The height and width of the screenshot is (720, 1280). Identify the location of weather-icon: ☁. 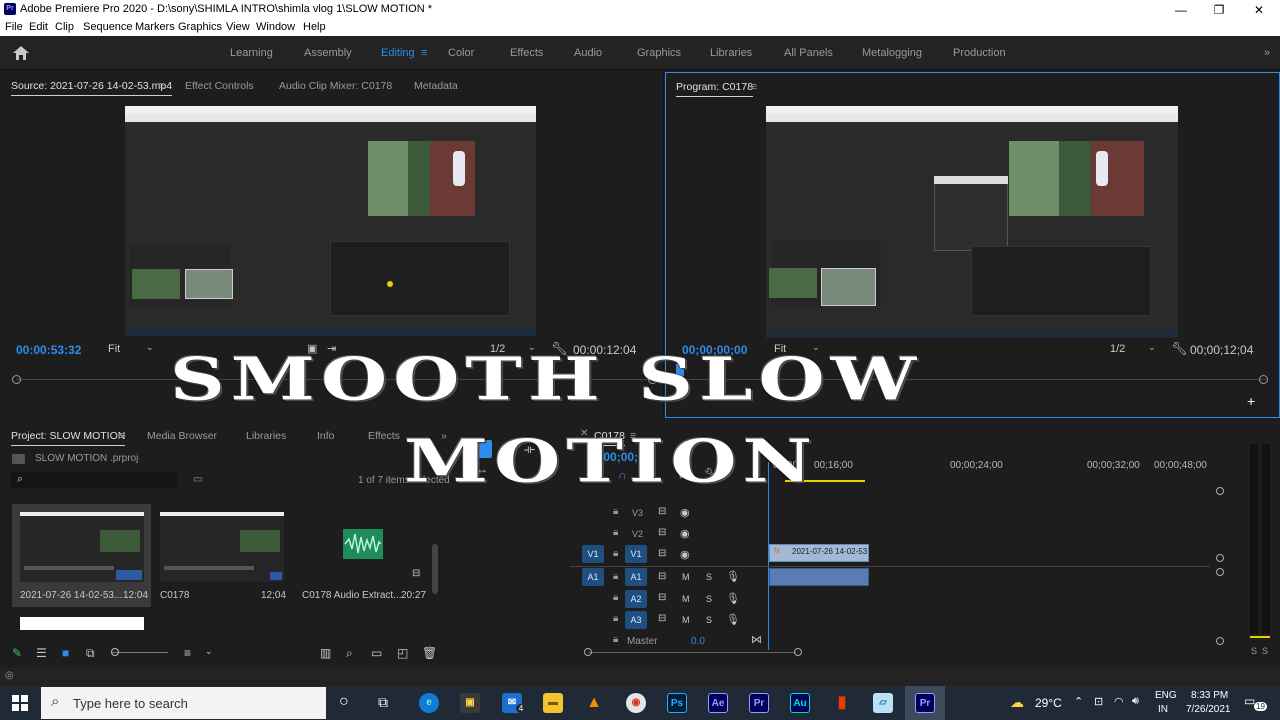
(1017, 702).